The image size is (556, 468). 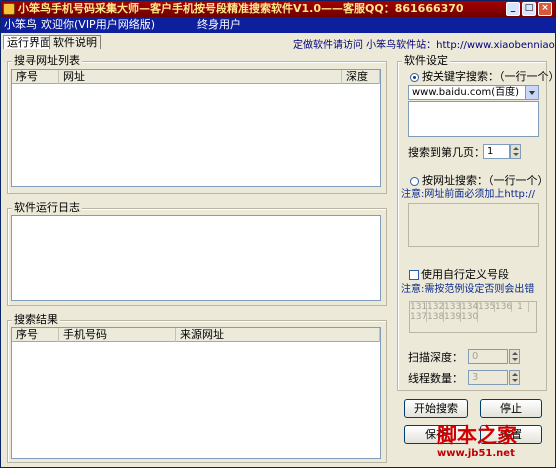 What do you see at coordinates (514, 377) in the screenshot?
I see `threads-spinner` at bounding box center [514, 377].